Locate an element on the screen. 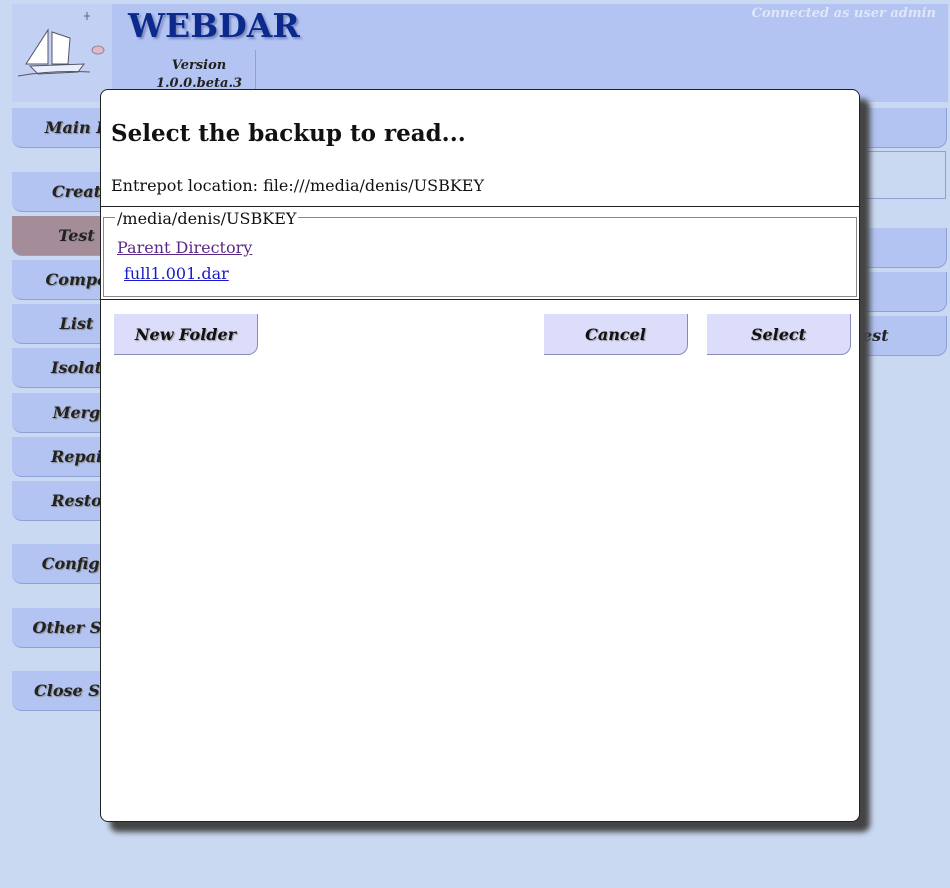 This screenshot has width=950, height=888. version-info: Version 1.0.0.beta.3 is located at coordinates (199, 75).